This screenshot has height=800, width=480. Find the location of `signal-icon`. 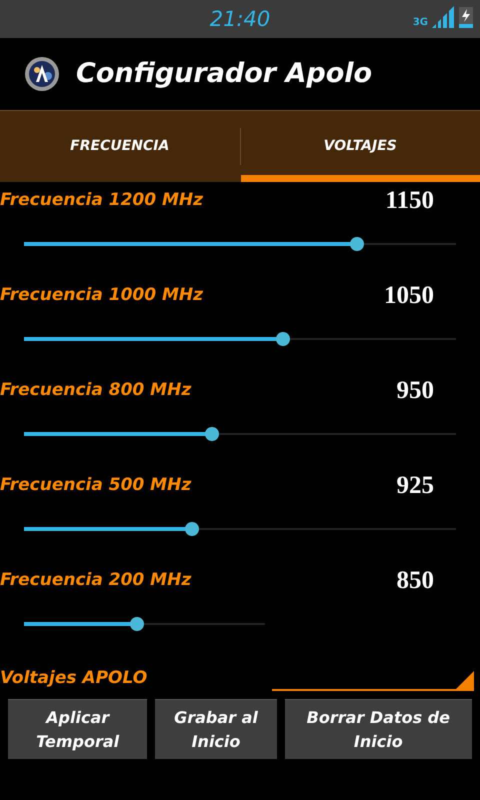

signal-icon is located at coordinates (443, 17).